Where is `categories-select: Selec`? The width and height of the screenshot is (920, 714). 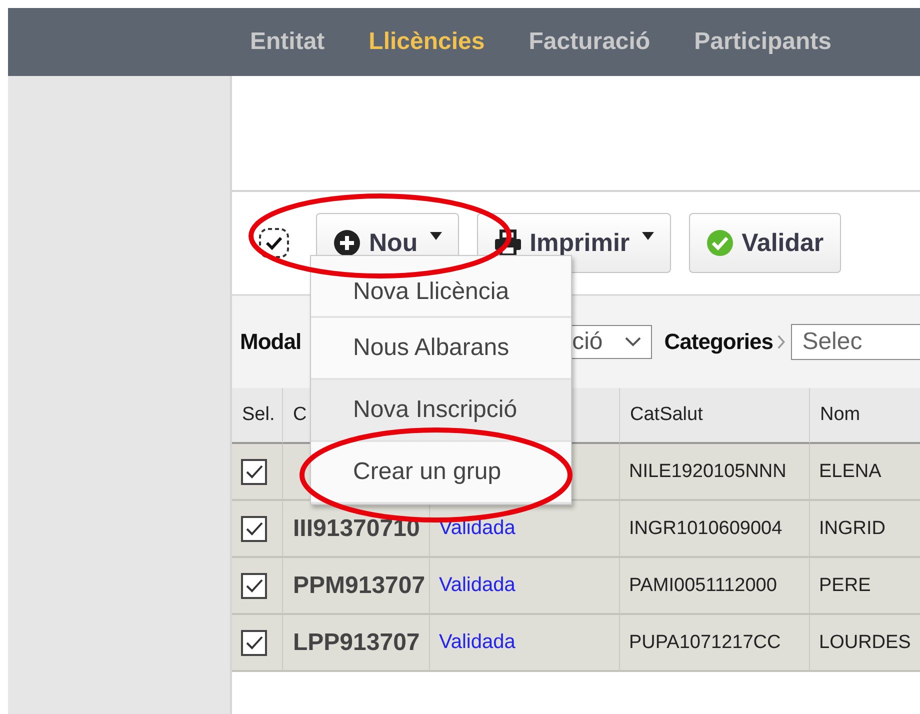
categories-select: Selec is located at coordinates (855, 342).